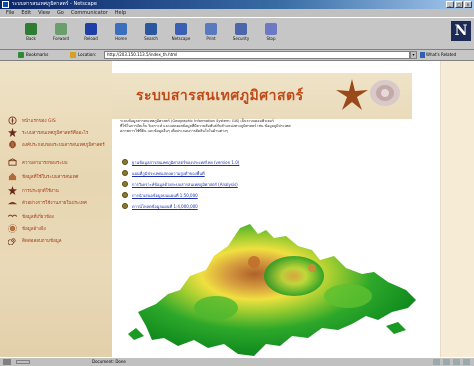  Describe the element at coordinates (181, 29) in the screenshot. I see `netscape-guide-icon` at that location.